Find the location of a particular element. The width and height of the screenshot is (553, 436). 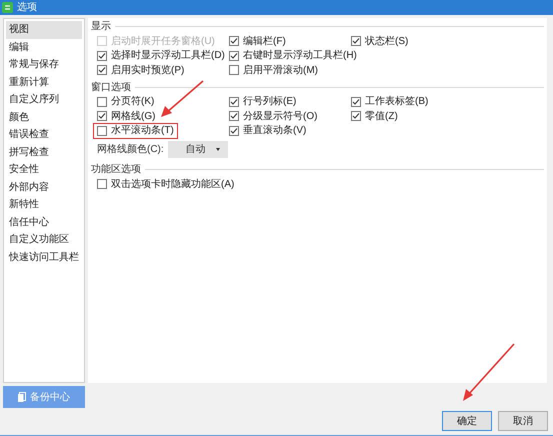

option-label: 右键时显示浮动工具栏(H) is located at coordinates (300, 56).